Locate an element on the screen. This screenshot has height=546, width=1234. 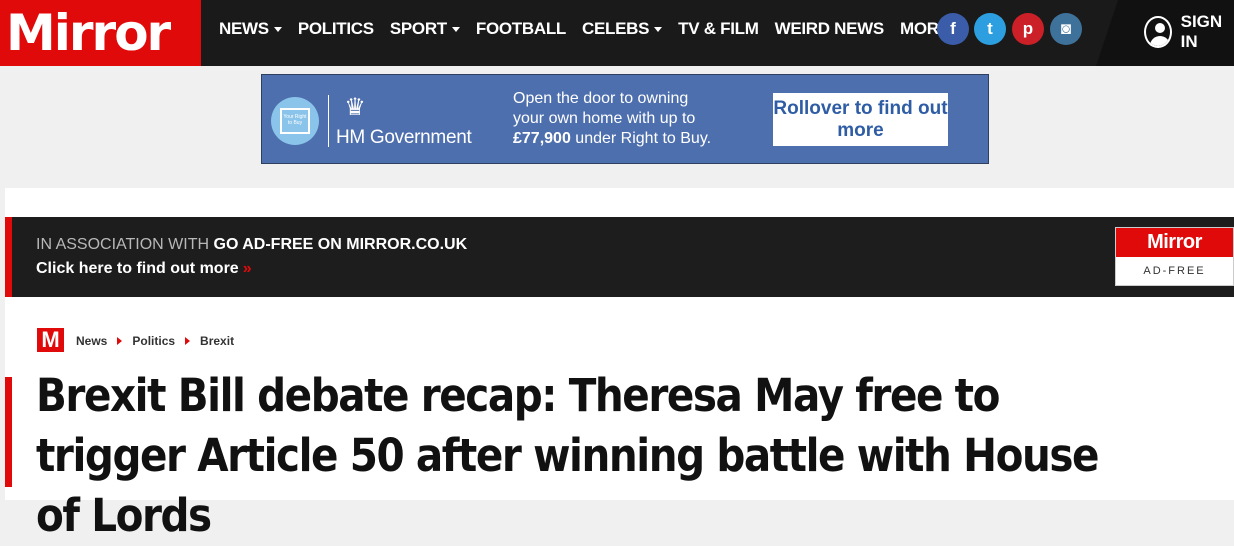
nav-football: FOOTBALL is located at coordinates (521, 29).